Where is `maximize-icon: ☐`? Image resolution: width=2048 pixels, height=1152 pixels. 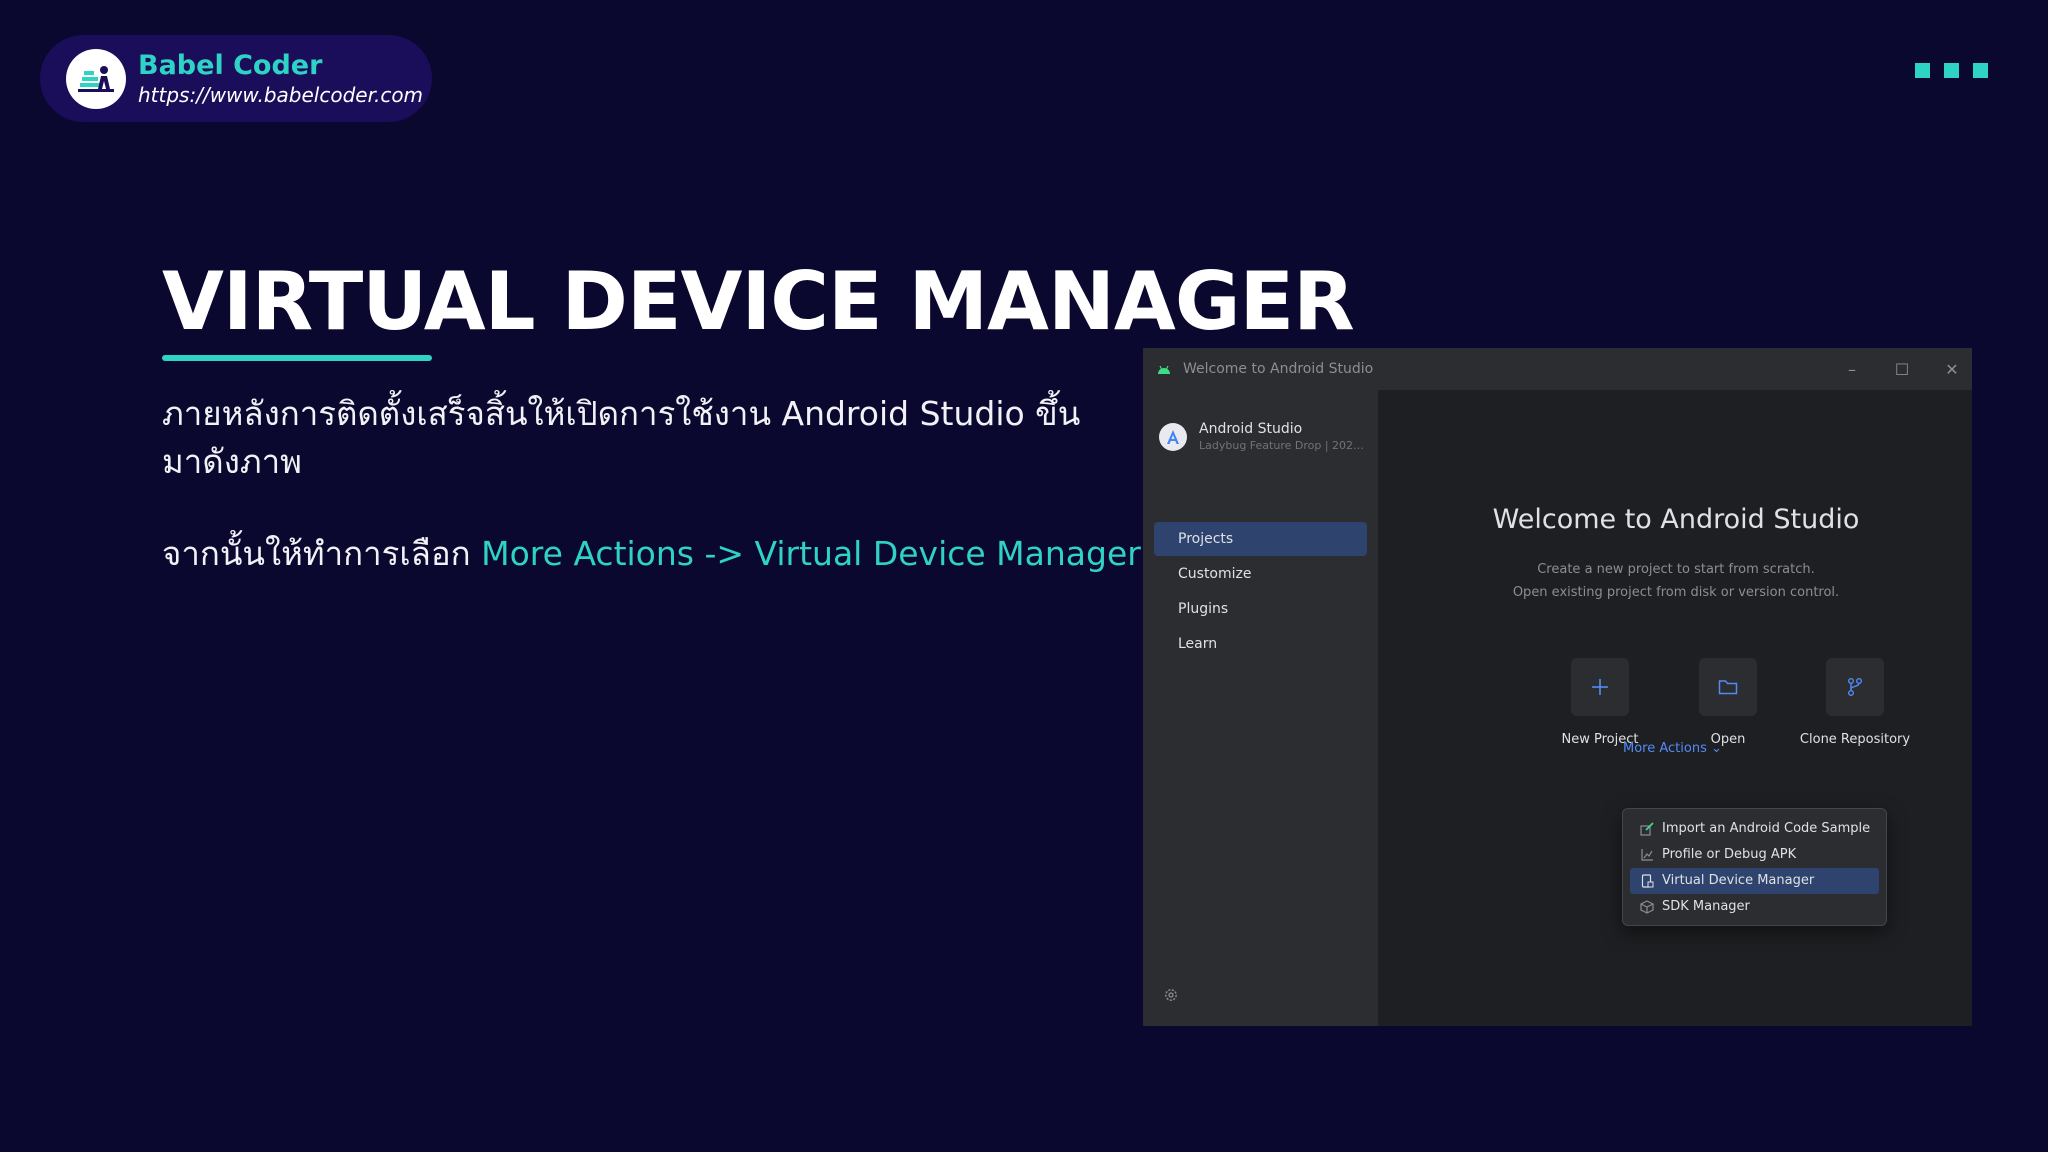
maximize-icon: ☐ is located at coordinates (1902, 369).